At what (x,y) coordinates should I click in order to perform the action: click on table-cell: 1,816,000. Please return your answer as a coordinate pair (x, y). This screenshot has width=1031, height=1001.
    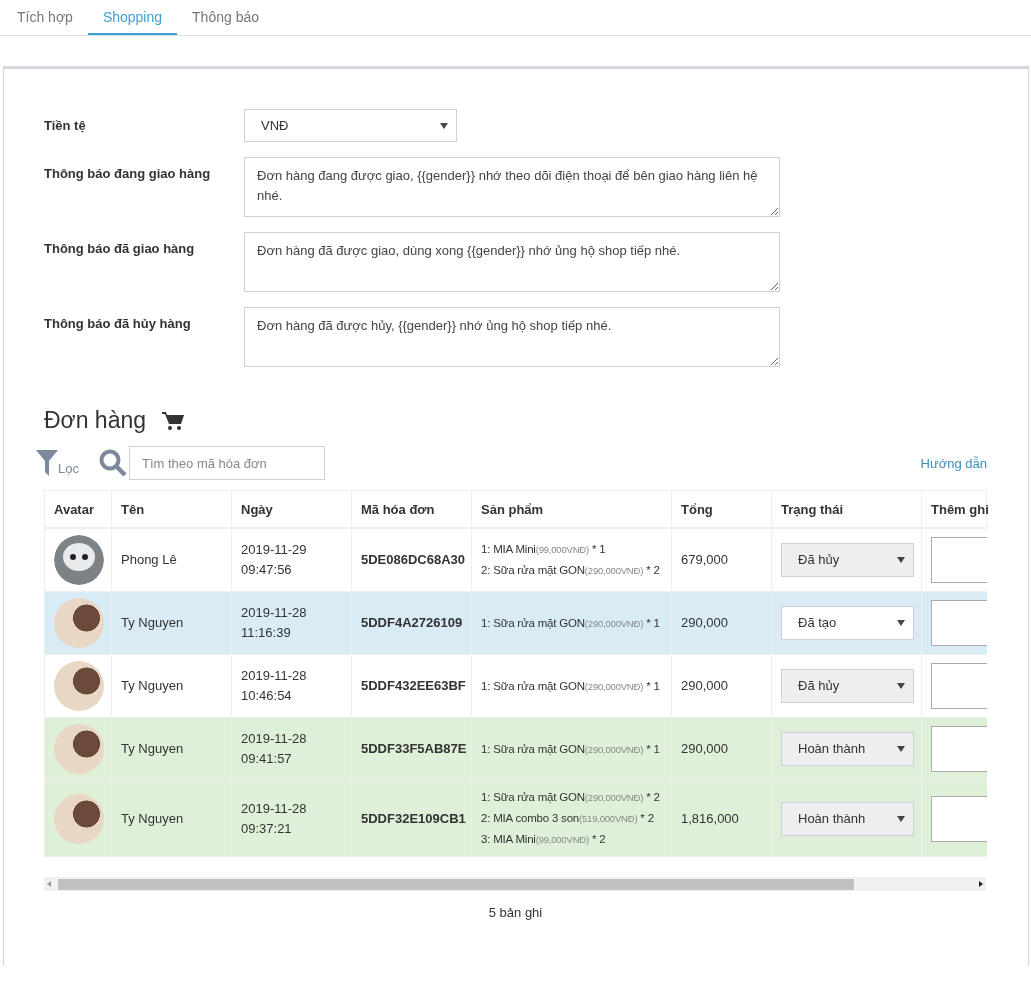
    Looking at the image, I should click on (721, 818).